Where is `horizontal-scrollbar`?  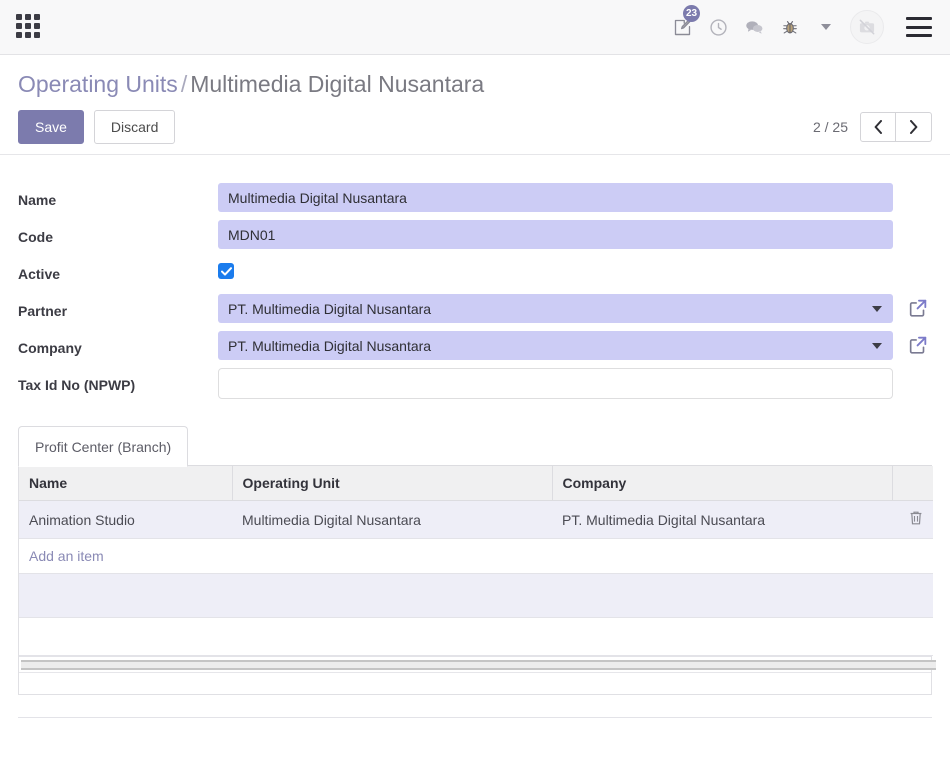
horizontal-scrollbar is located at coordinates (477, 664).